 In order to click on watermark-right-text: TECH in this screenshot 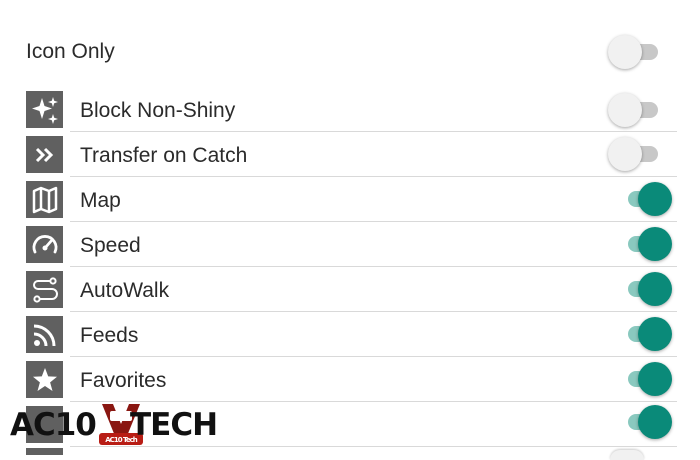, I will do `click(174, 425)`.